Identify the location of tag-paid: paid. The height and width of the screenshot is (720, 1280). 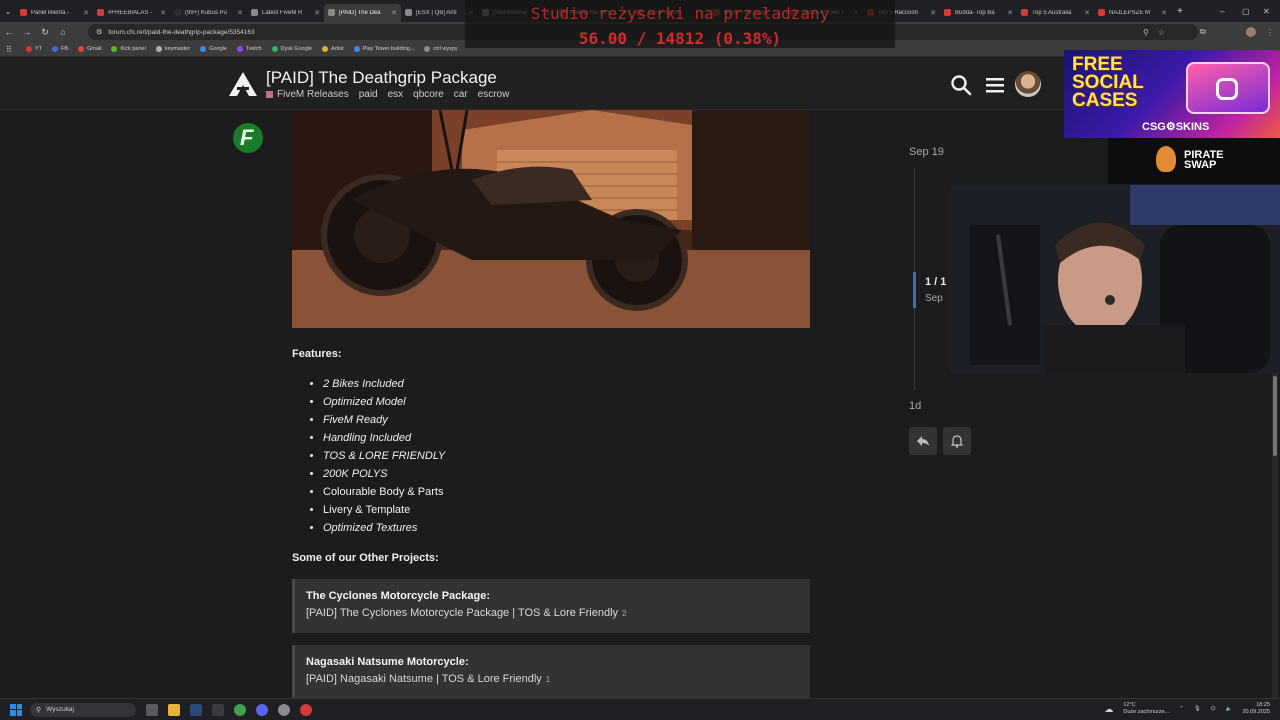
(368, 94).